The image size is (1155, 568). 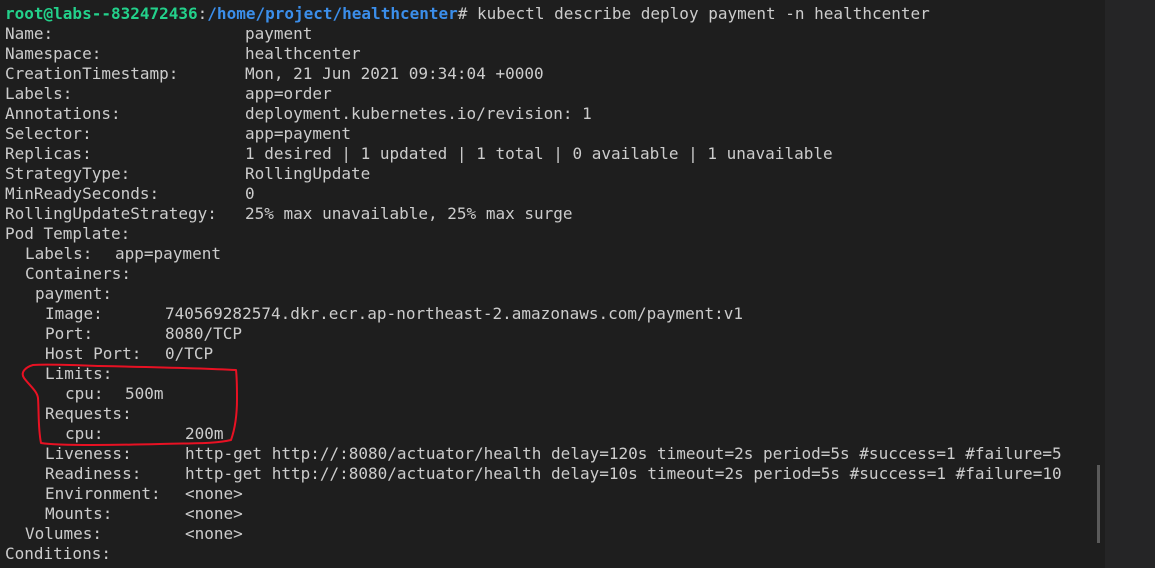 What do you see at coordinates (123, 253) in the screenshot?
I see `output-line-pod-labels: Labels: app=payment` at bounding box center [123, 253].